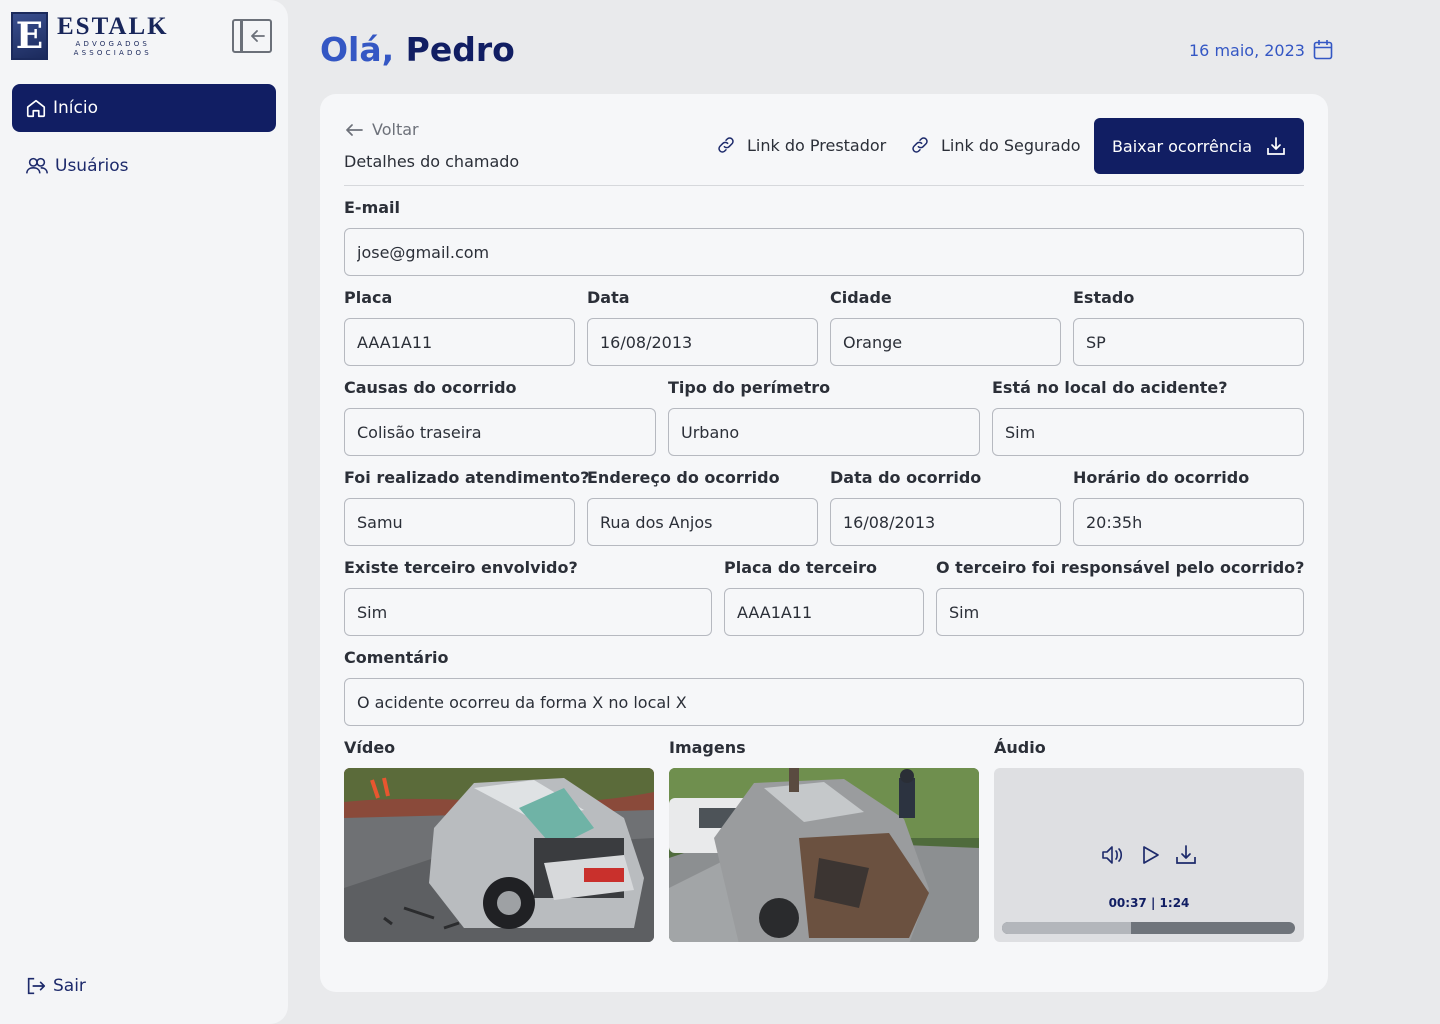  I want to click on logo-text: ESTALK ADVOGADOS ASSOCIADOS, so click(113, 36).